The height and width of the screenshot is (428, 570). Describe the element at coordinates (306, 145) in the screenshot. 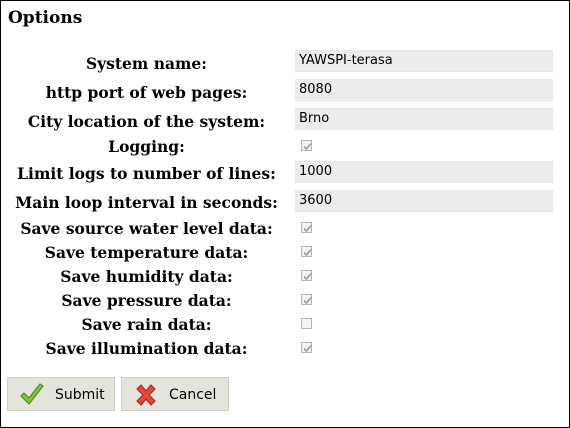

I see `logging-checkbox` at that location.